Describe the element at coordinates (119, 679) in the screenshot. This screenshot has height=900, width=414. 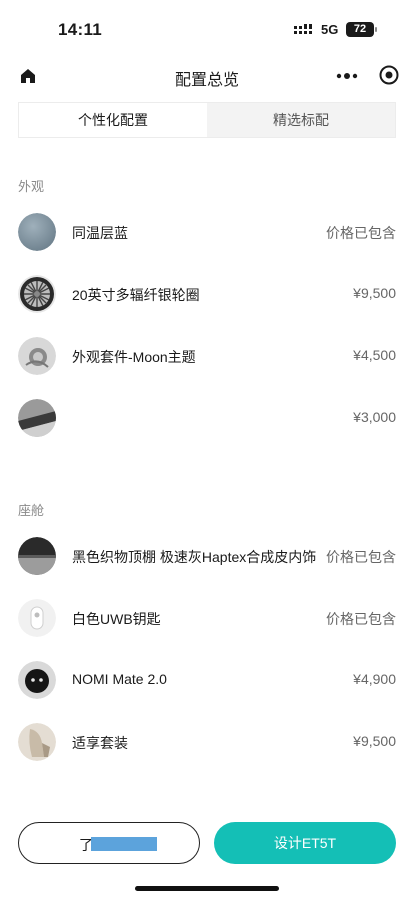
I see `item-name: NOMI Mate 2.0` at that location.